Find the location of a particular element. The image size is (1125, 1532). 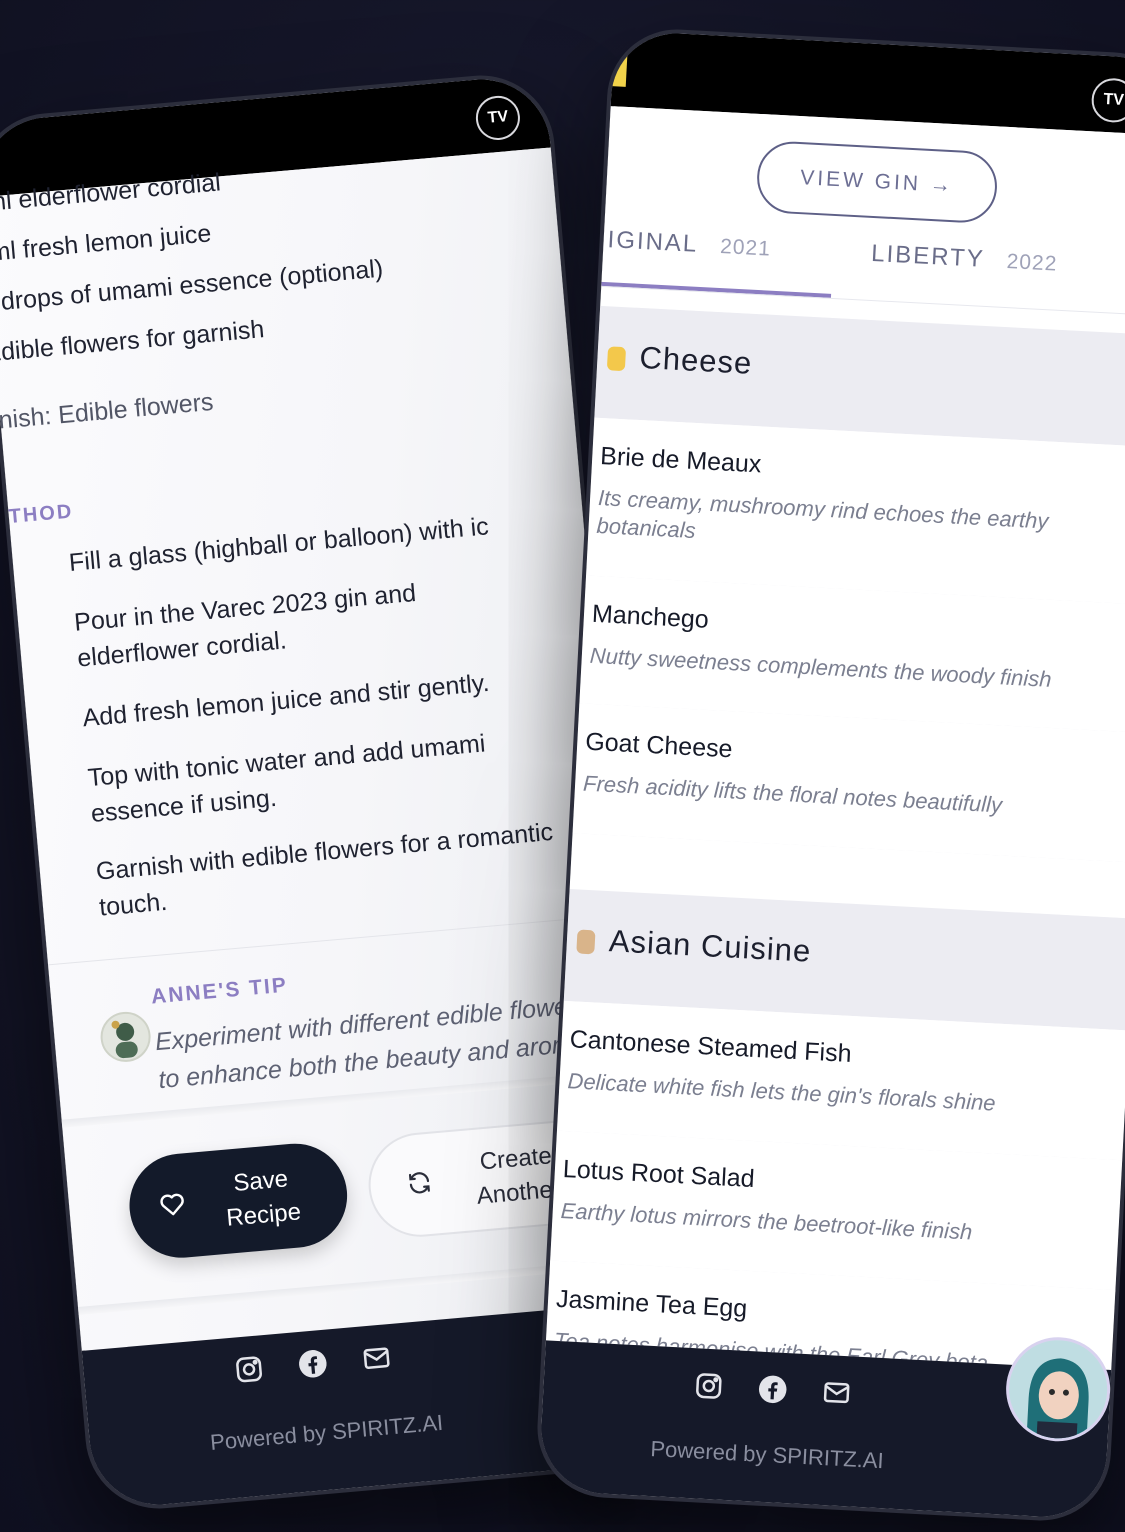

corner-tab is located at coordinates (620, 62).